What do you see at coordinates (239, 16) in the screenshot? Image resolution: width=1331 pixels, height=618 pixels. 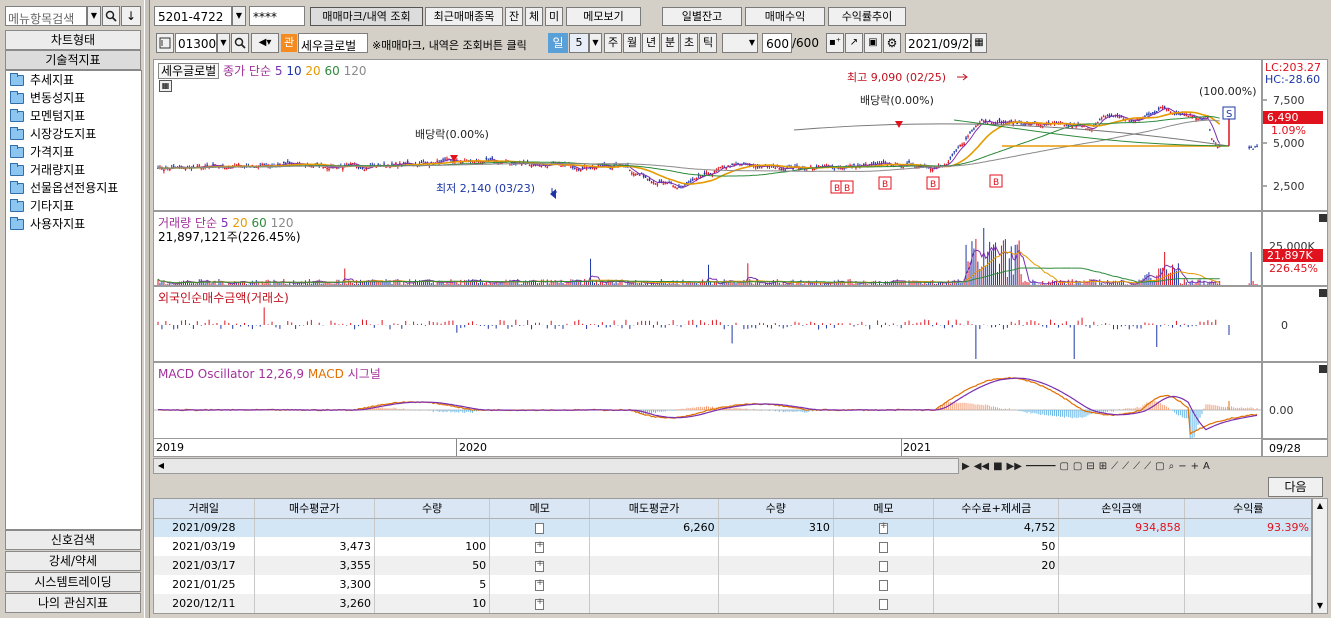 I see `account-dropdown-icon: ▼` at bounding box center [239, 16].